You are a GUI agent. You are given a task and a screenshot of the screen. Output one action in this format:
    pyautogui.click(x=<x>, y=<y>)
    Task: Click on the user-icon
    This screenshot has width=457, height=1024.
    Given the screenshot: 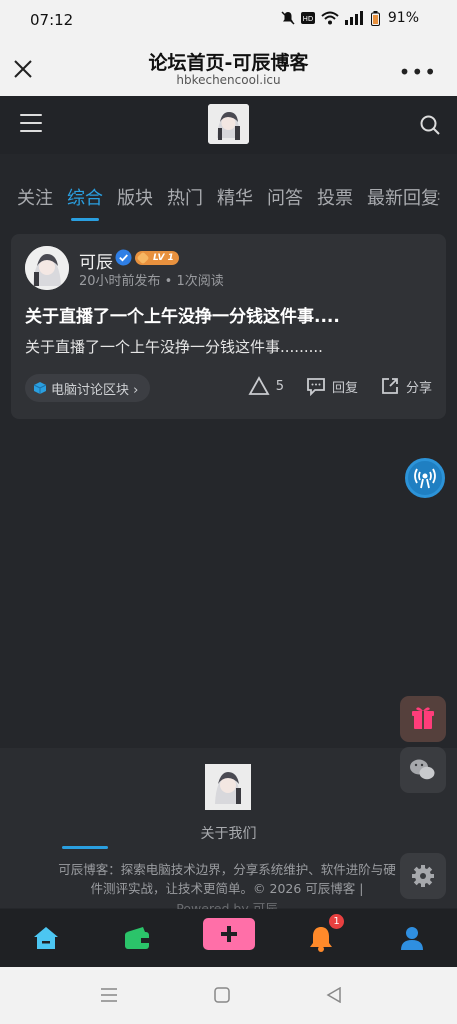 What is the action you would take?
    pyautogui.click(x=412, y=938)
    